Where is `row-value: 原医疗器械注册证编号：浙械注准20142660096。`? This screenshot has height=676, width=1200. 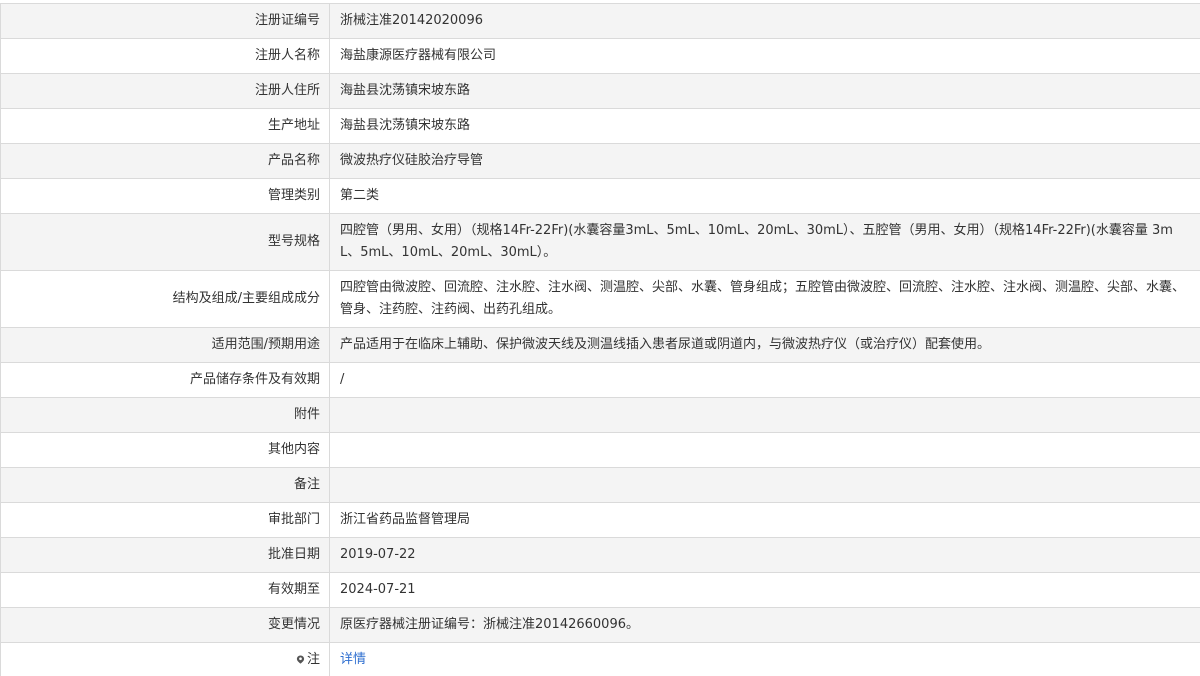
row-value: 原医疗器械注册证编号：浙械注准20142660096。 is located at coordinates (764, 625).